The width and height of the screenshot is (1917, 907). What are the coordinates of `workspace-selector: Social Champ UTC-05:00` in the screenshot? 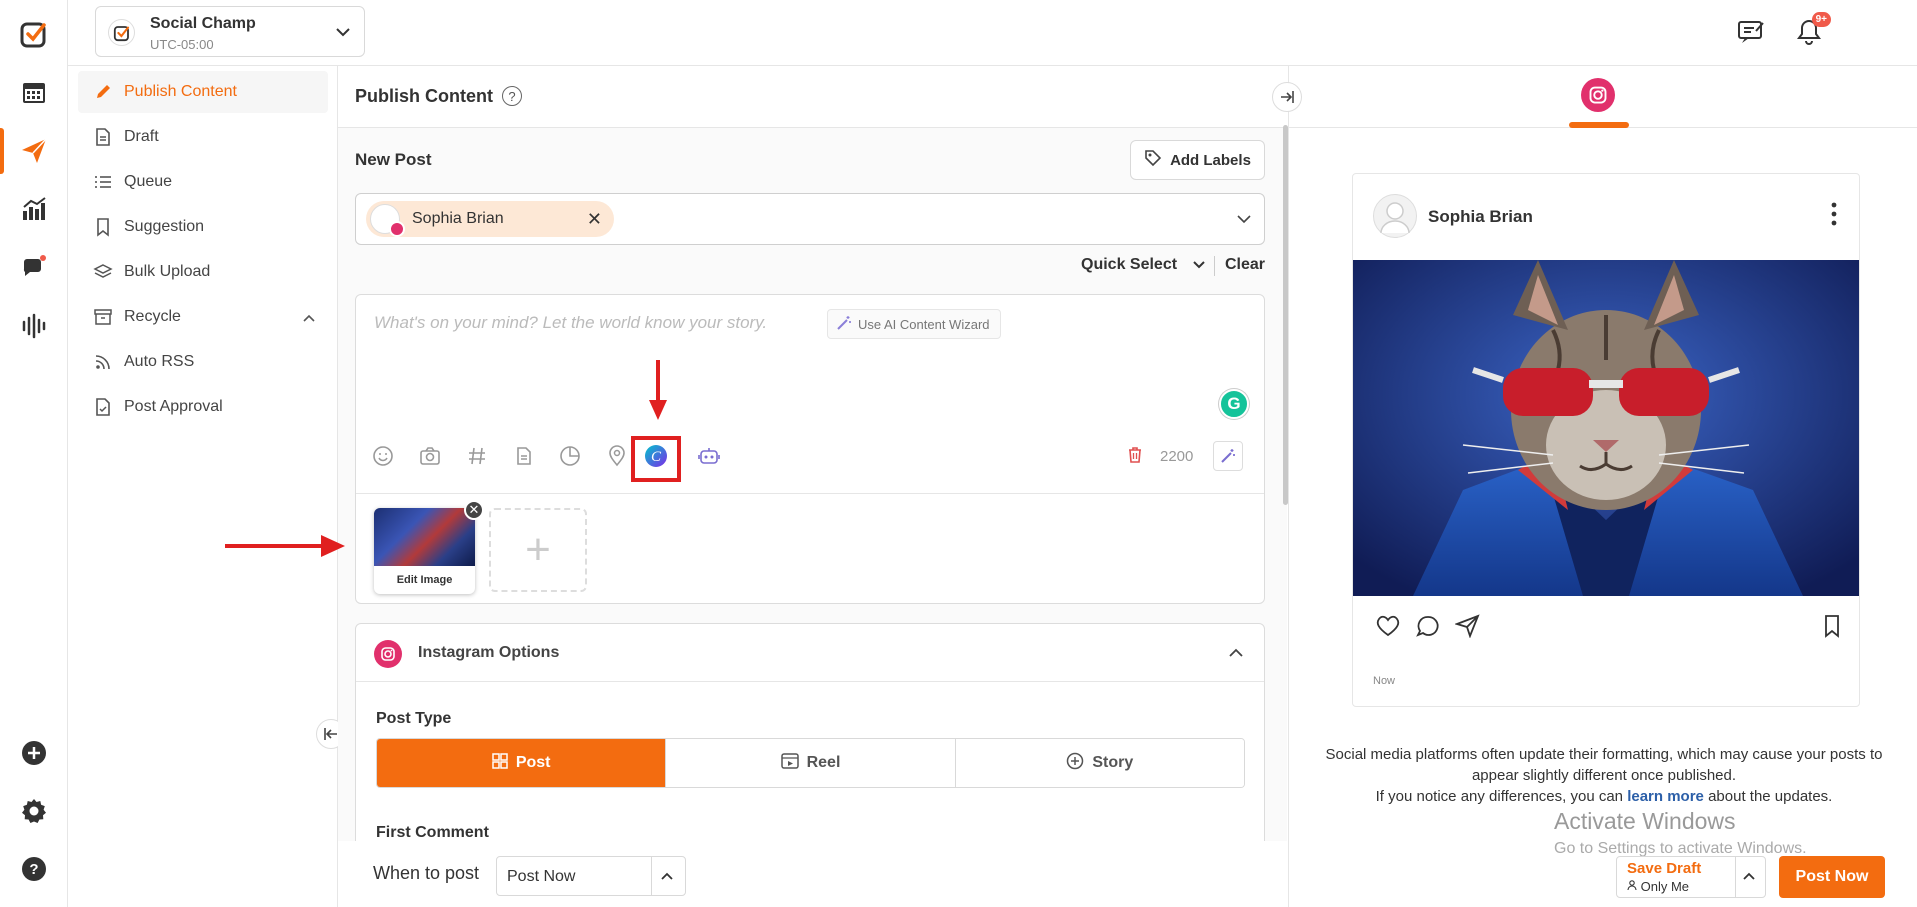 It's located at (230, 31).